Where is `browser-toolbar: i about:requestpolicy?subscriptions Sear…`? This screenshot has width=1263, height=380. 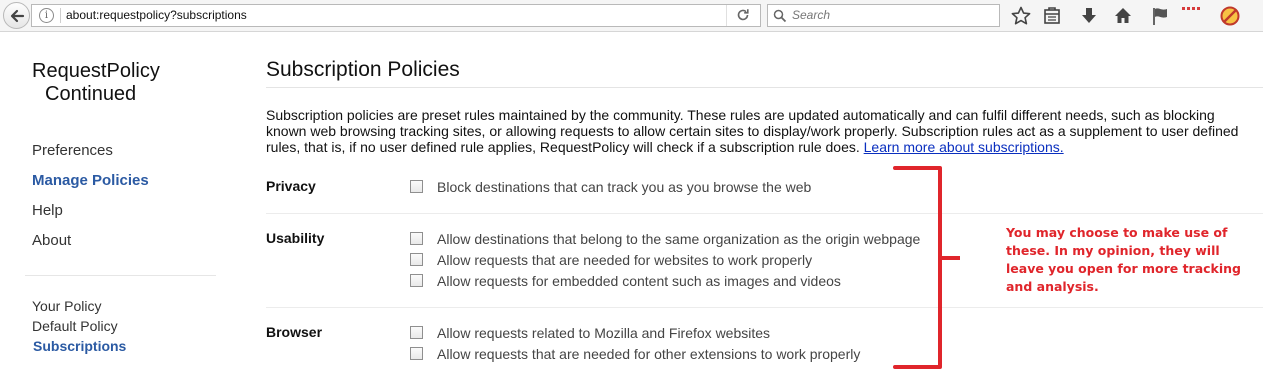 browser-toolbar: i about:requestpolicy?subscriptions Sear… is located at coordinates (631, 16).